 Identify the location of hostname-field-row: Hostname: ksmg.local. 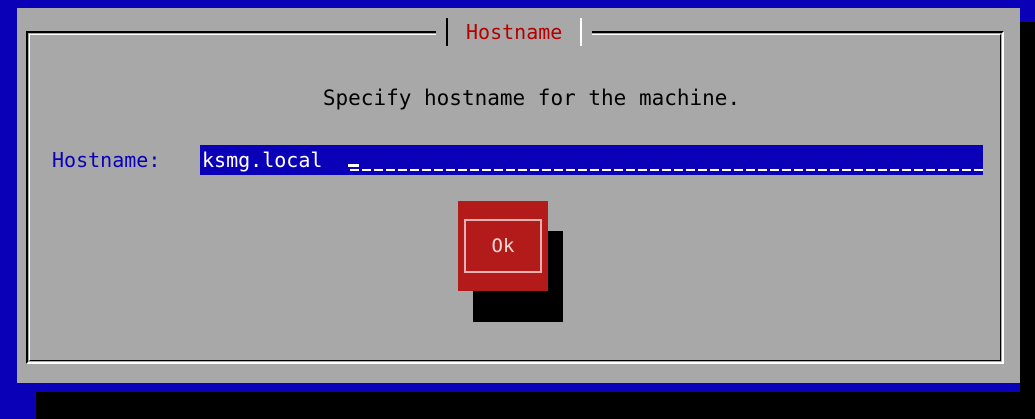
(517, 160).